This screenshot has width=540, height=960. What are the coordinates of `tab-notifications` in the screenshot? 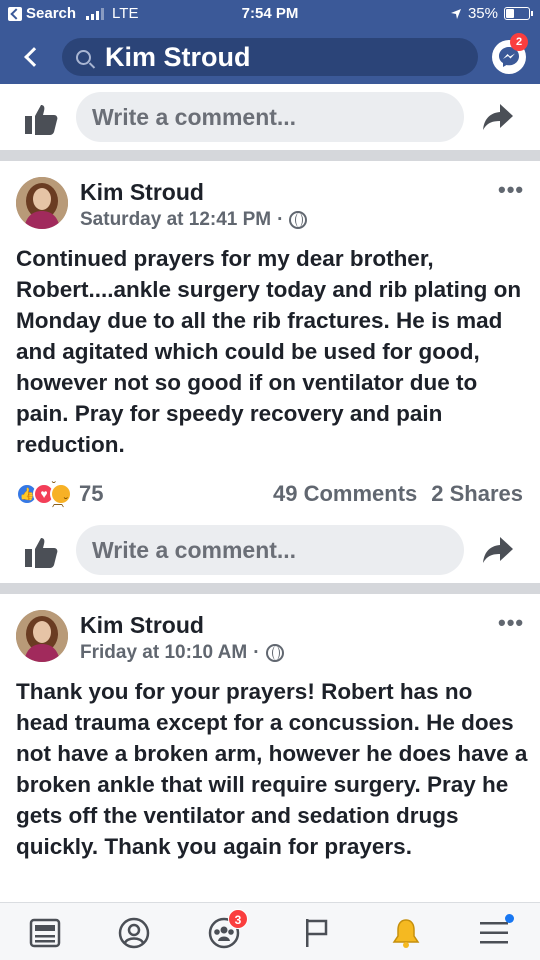 It's located at (406, 933).